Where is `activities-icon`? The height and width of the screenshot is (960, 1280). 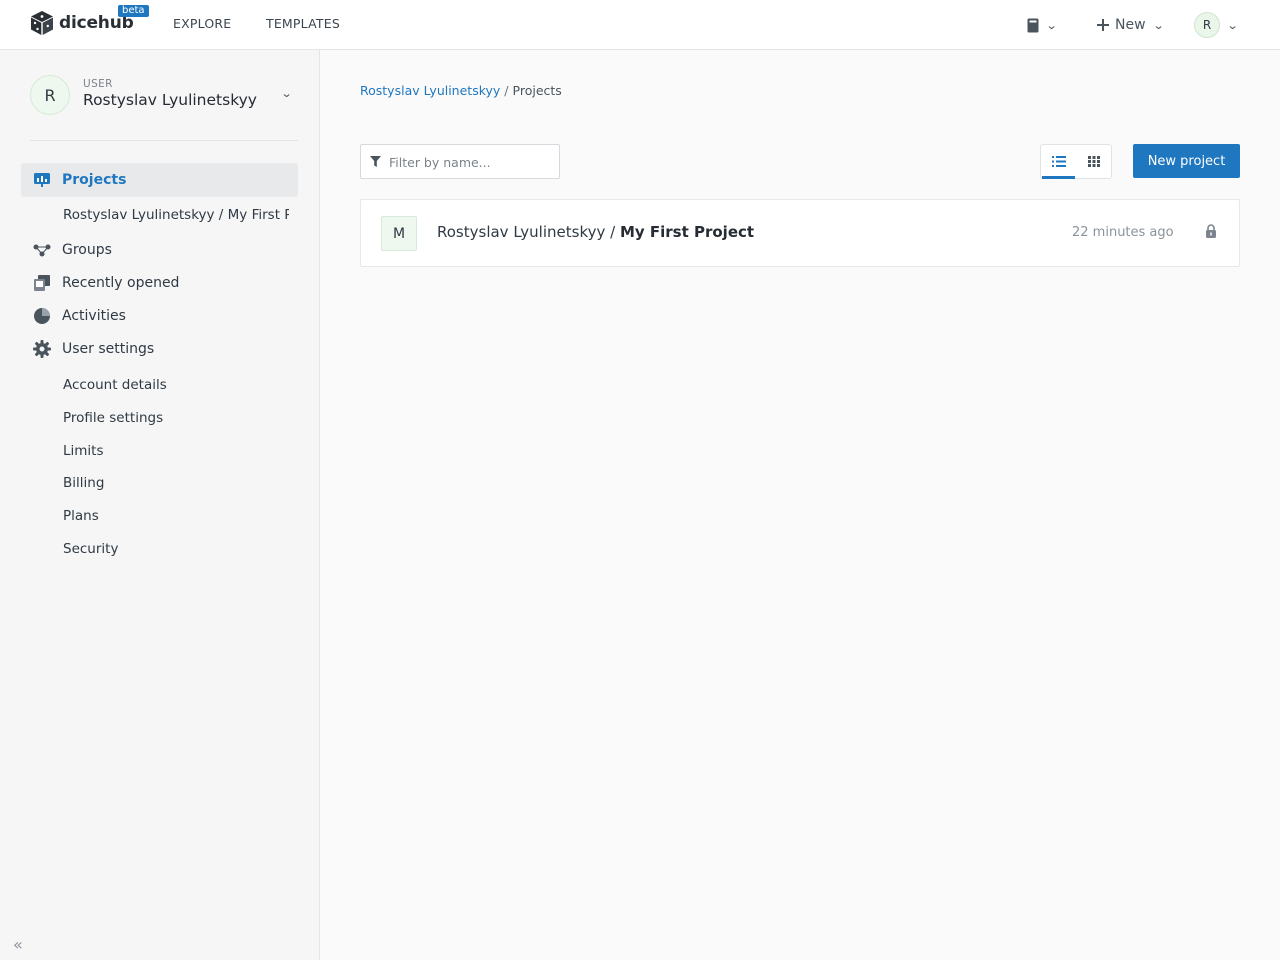
activities-icon is located at coordinates (42, 316).